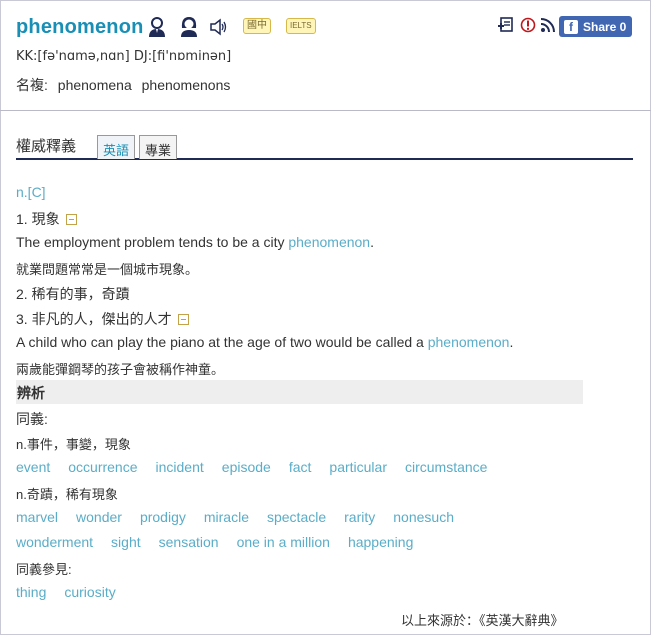 This screenshot has height=635, width=651. What do you see at coordinates (301, 26) in the screenshot?
I see `tag-ielts: IELTS` at bounding box center [301, 26].